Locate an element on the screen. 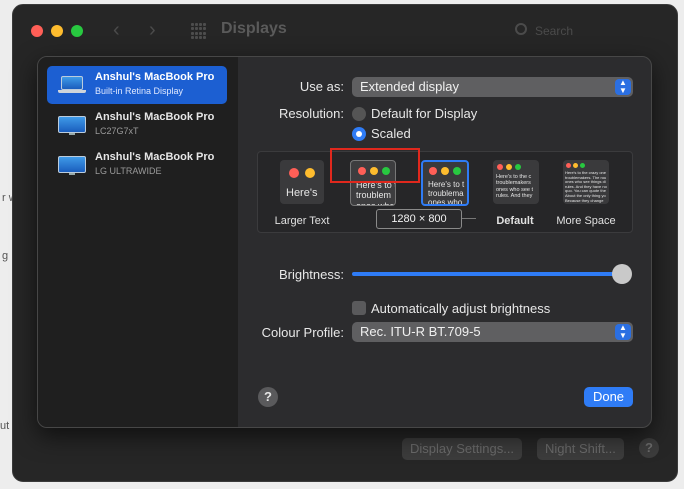 This screenshot has height=489, width=684. preview-text: Here's to t troublema ones who is located at coordinates (446, 193).